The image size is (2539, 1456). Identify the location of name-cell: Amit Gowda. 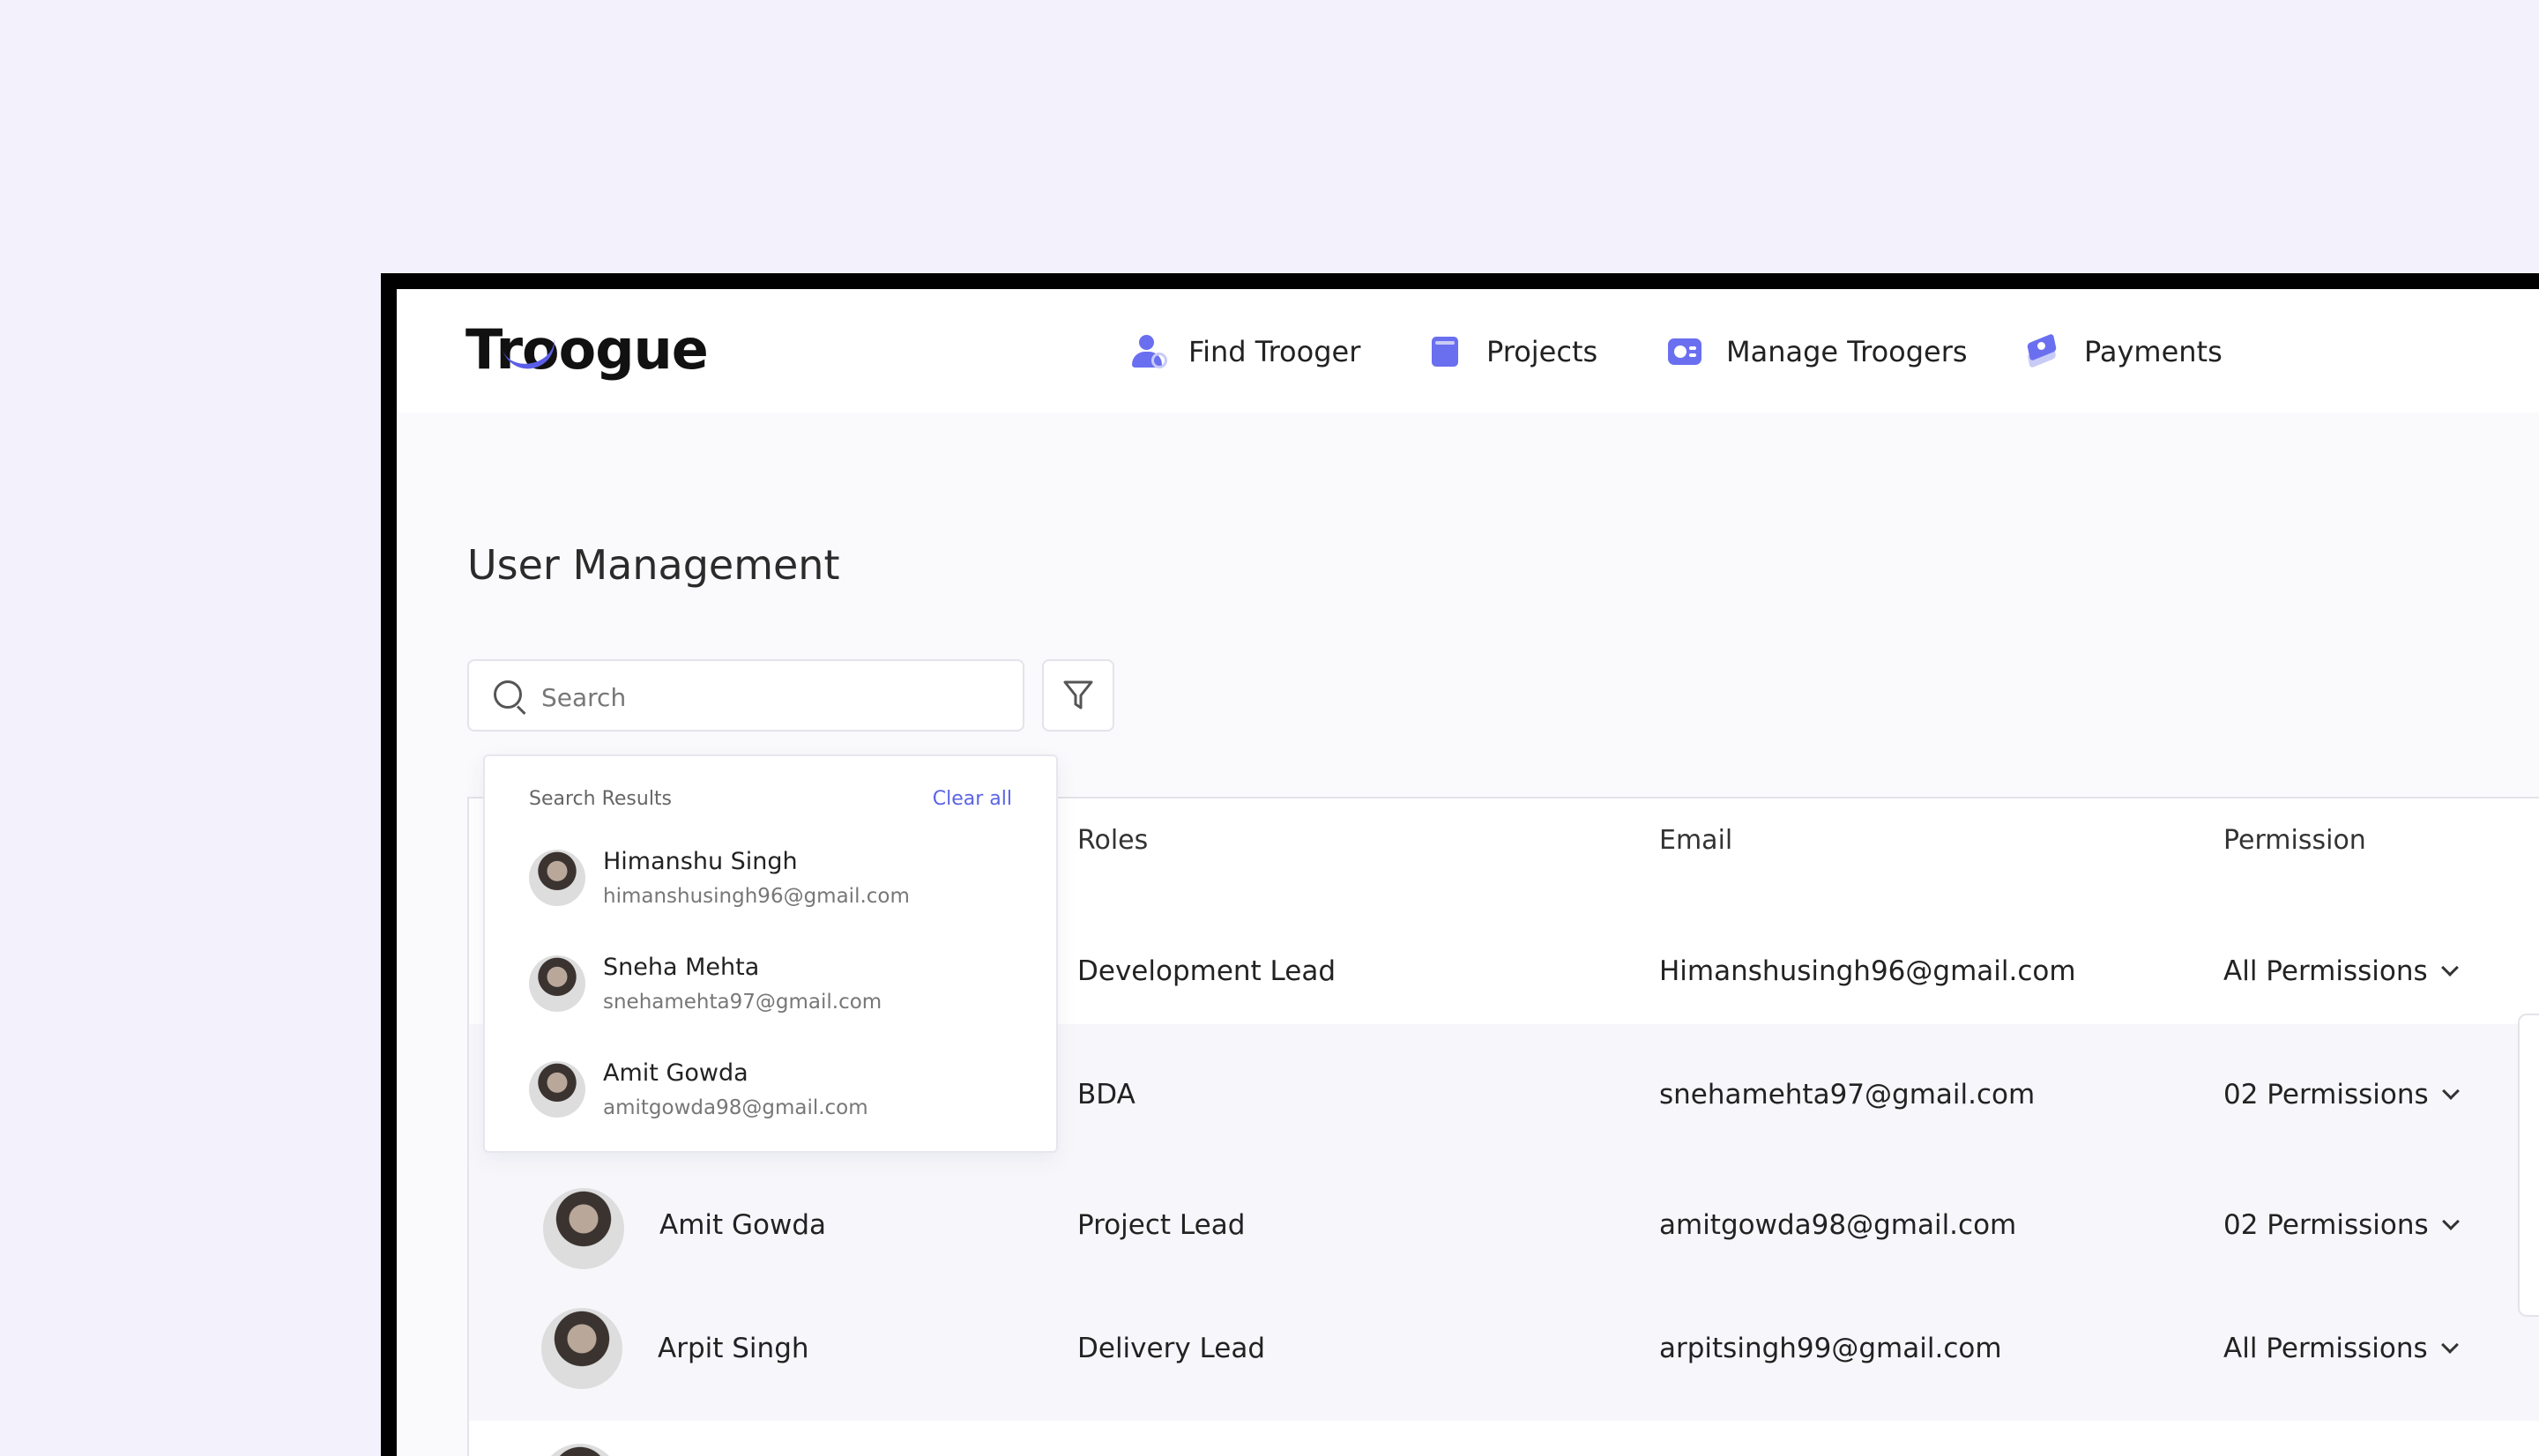
(743, 1225).